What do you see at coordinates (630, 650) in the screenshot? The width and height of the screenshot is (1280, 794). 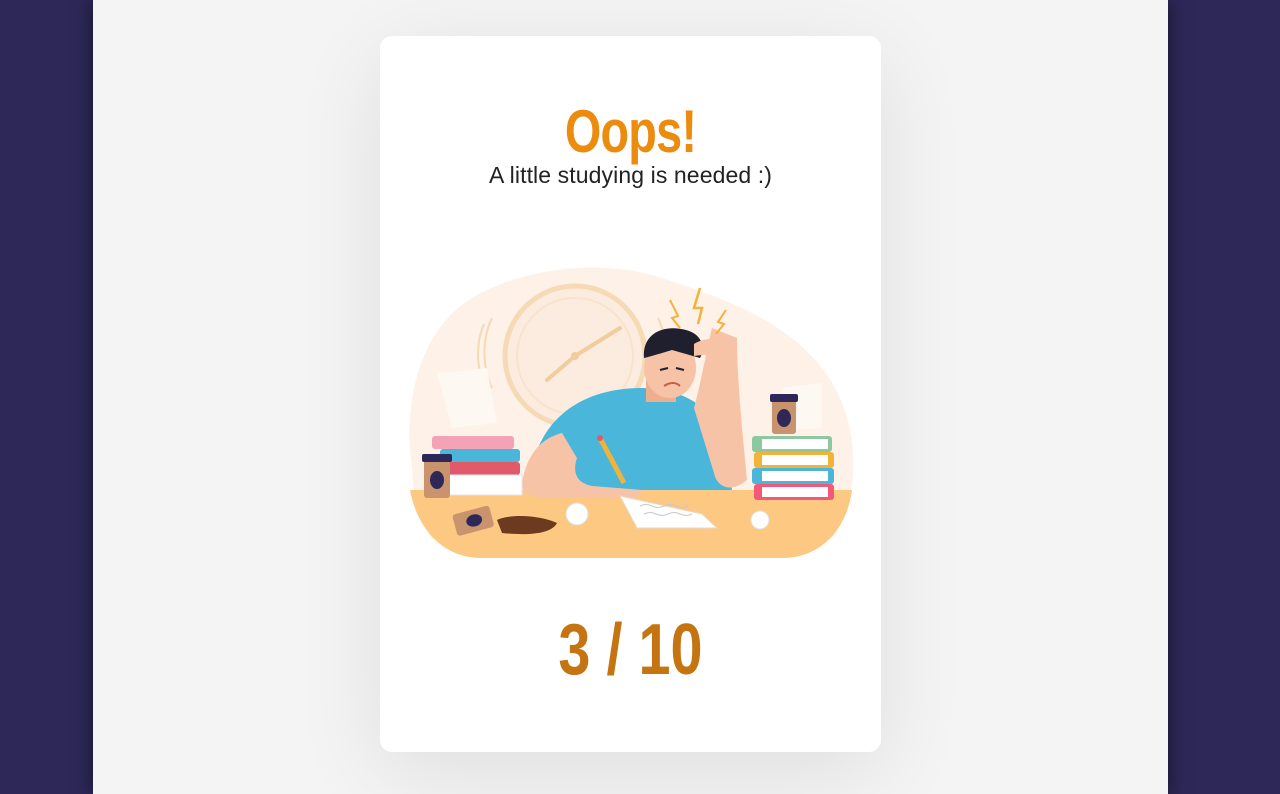 I see `score-display: 3 / 10` at bounding box center [630, 650].